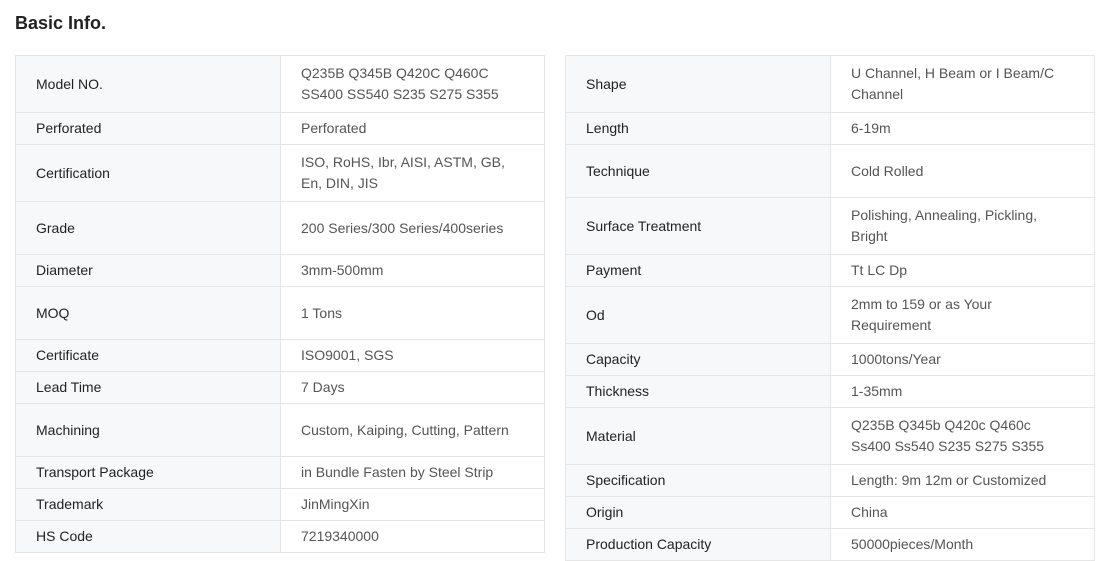  I want to click on table-row: Payment Tt LC Dp, so click(830, 270).